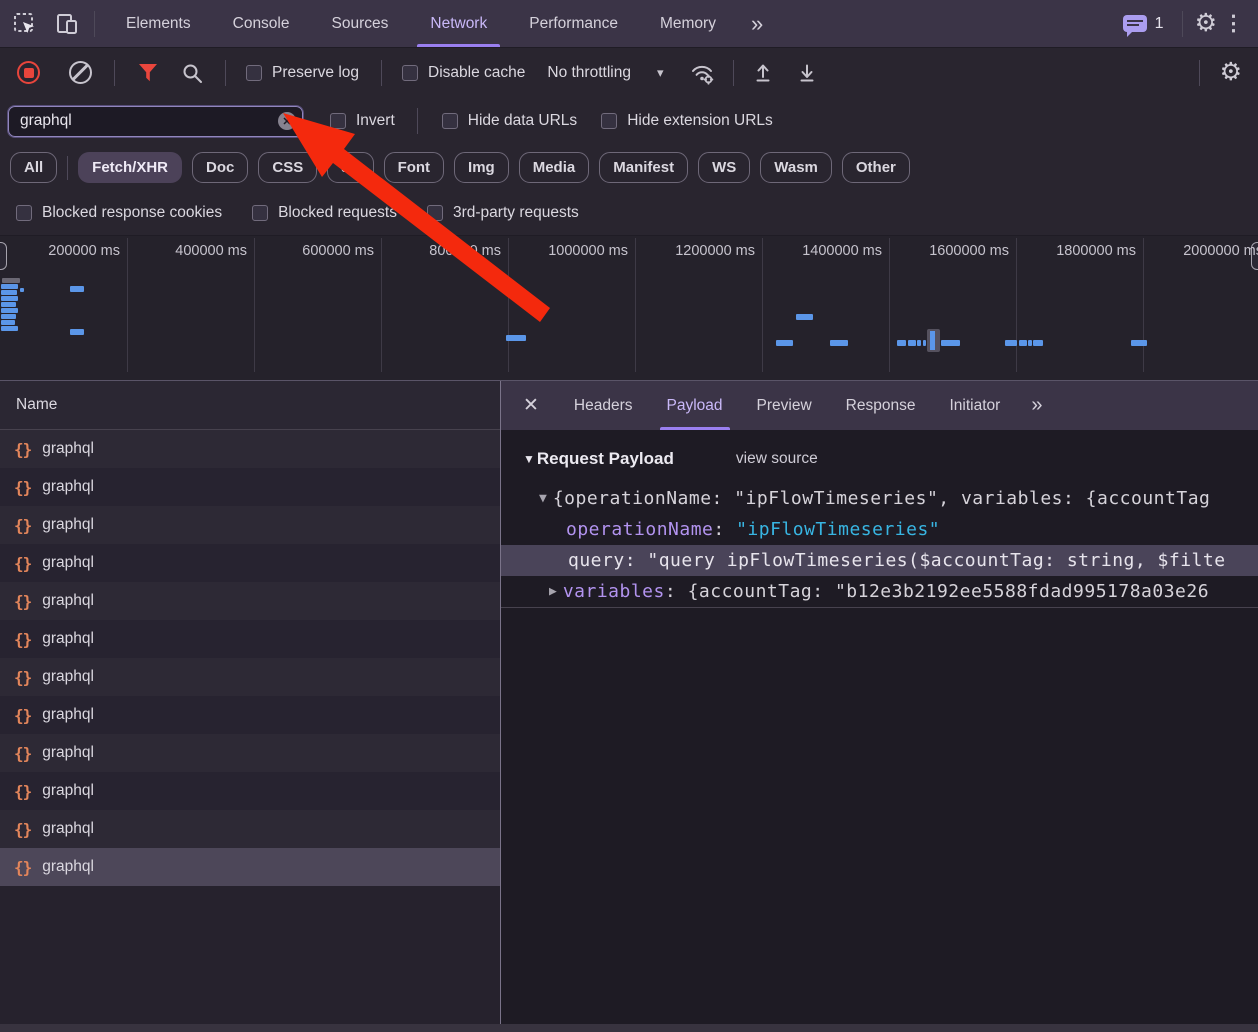 Image resolution: width=1258 pixels, height=1032 pixels. What do you see at coordinates (1143, 26) in the screenshot?
I see `issues-button: 1` at bounding box center [1143, 26].